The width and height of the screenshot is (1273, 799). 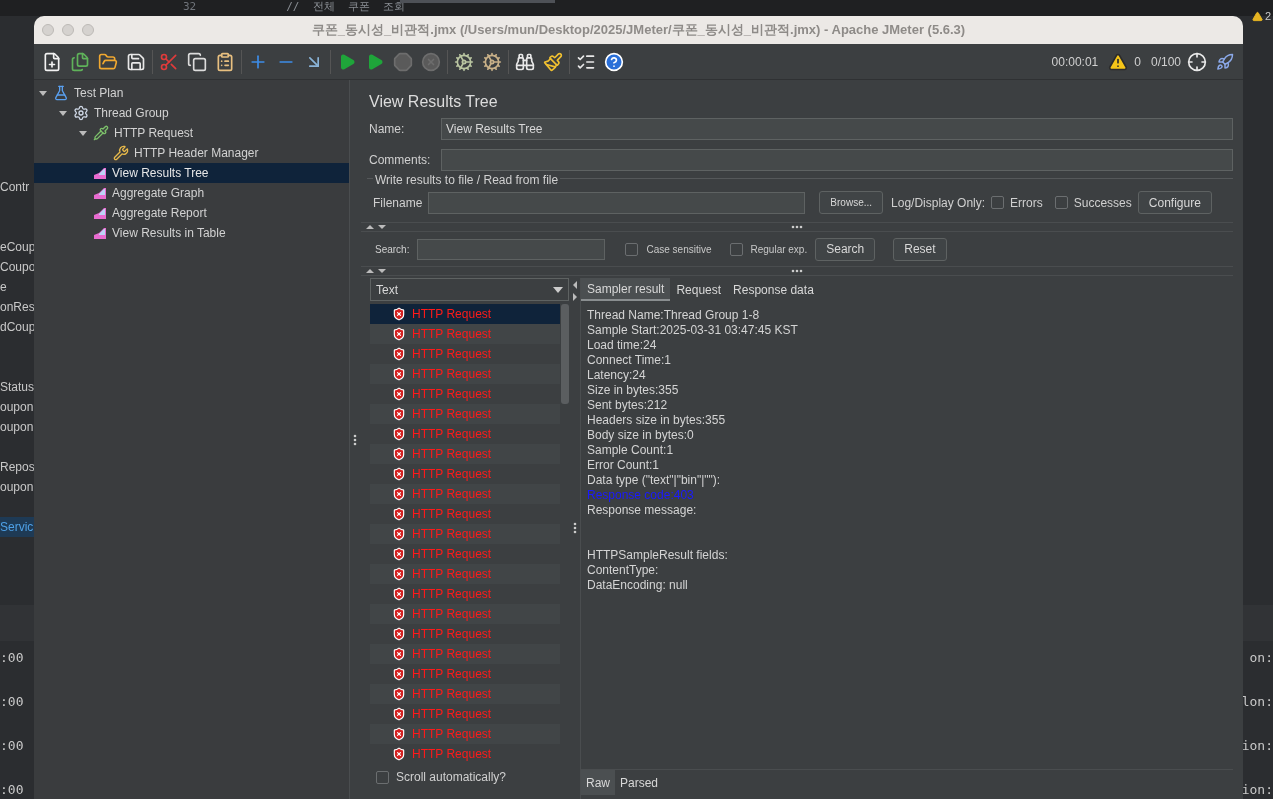 What do you see at coordinates (154, 133) in the screenshot?
I see `tree-label: HTTP Request` at bounding box center [154, 133].